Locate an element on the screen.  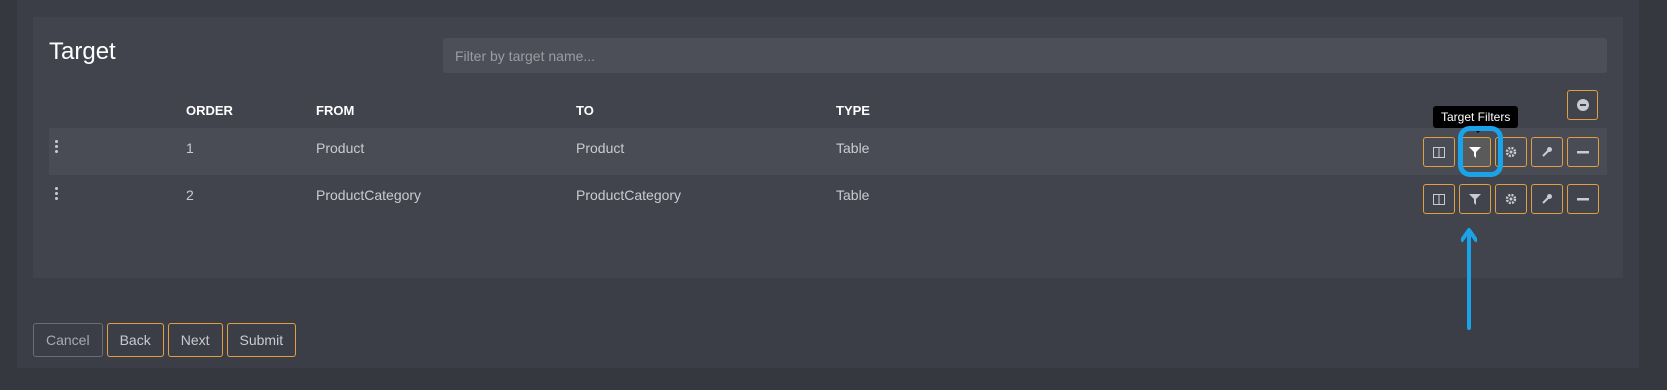
row-to: ProductCategory is located at coordinates (629, 195).